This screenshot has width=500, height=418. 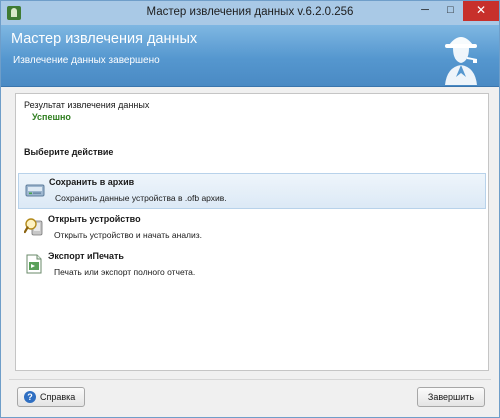 What do you see at coordinates (461, 61) in the screenshot?
I see `detective-icon` at bounding box center [461, 61].